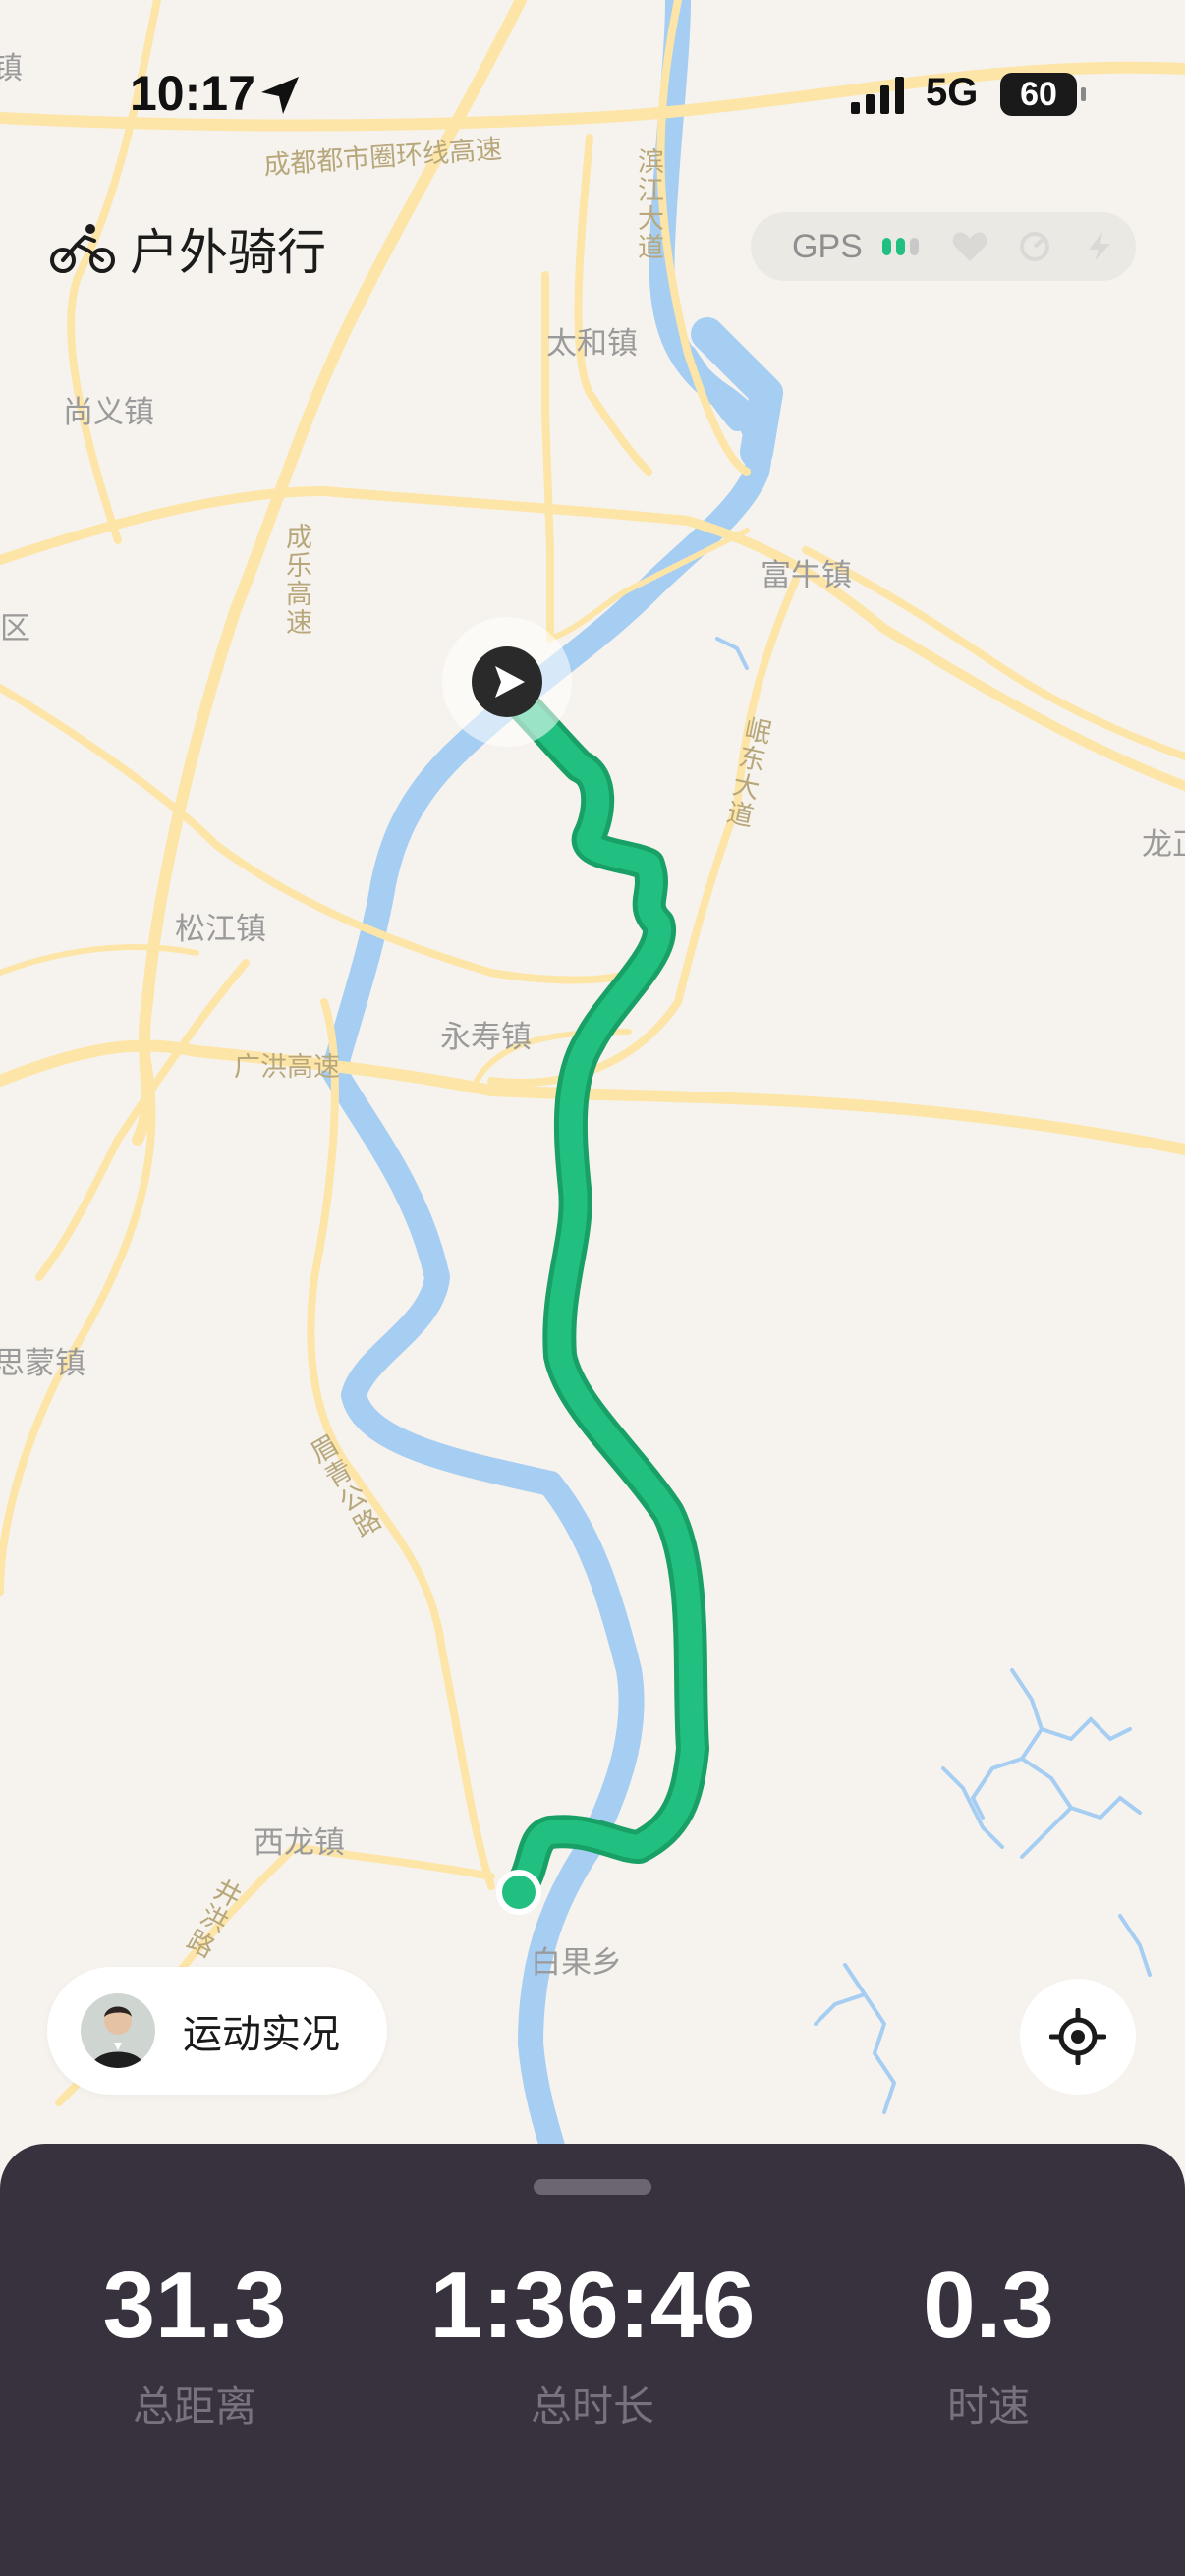 The width and height of the screenshot is (1185, 2576). I want to click on gps-signal-bars, so click(903, 246).